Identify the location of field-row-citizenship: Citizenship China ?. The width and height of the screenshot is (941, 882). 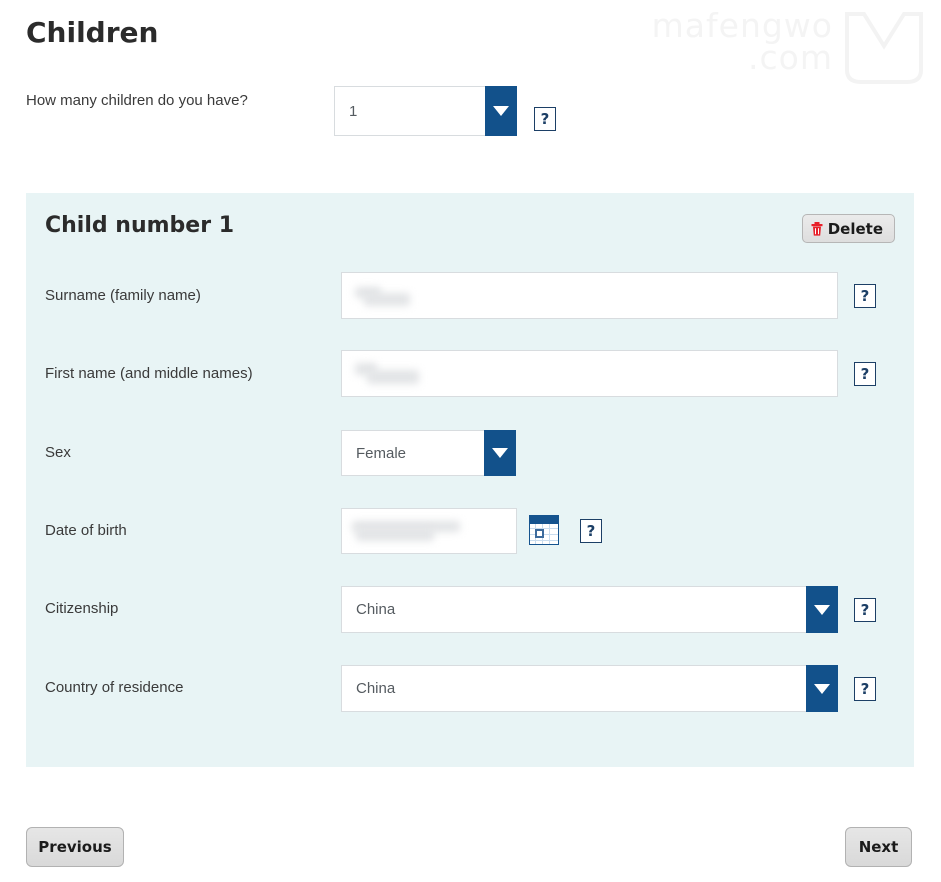
(470, 617).